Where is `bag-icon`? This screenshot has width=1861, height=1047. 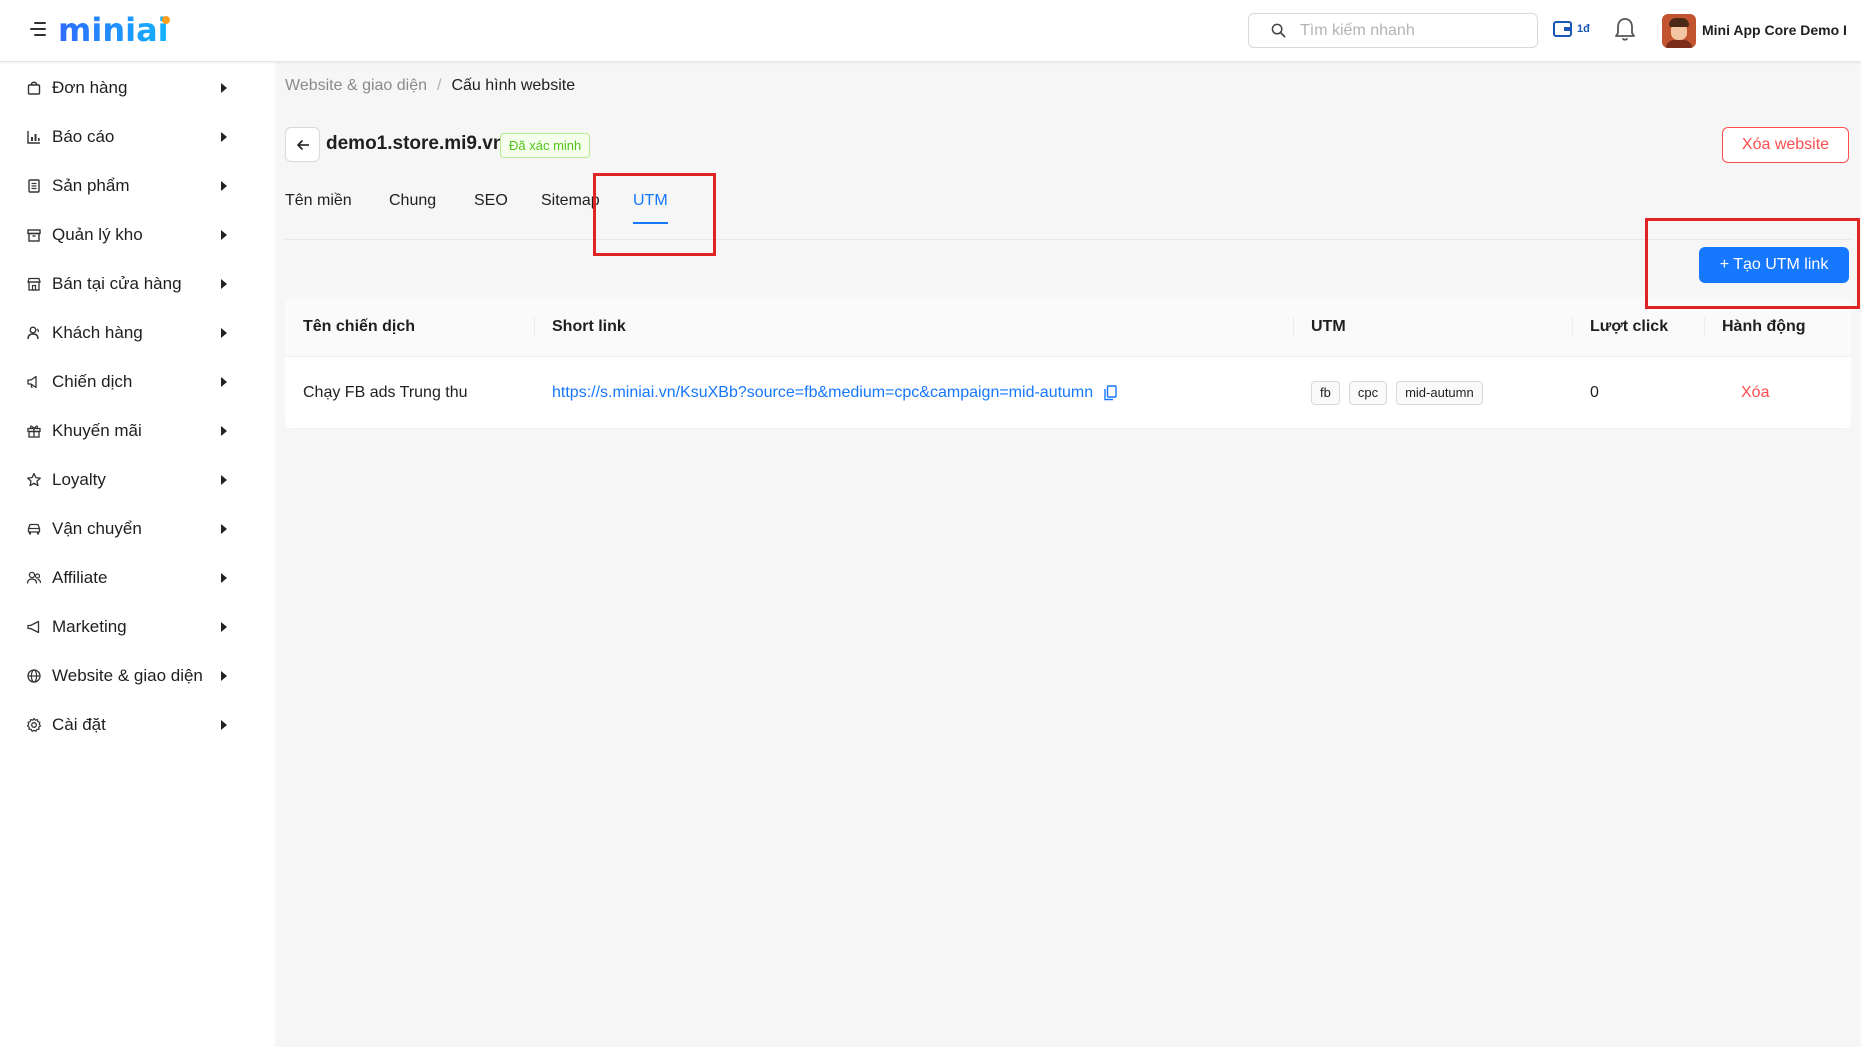 bag-icon is located at coordinates (34, 88).